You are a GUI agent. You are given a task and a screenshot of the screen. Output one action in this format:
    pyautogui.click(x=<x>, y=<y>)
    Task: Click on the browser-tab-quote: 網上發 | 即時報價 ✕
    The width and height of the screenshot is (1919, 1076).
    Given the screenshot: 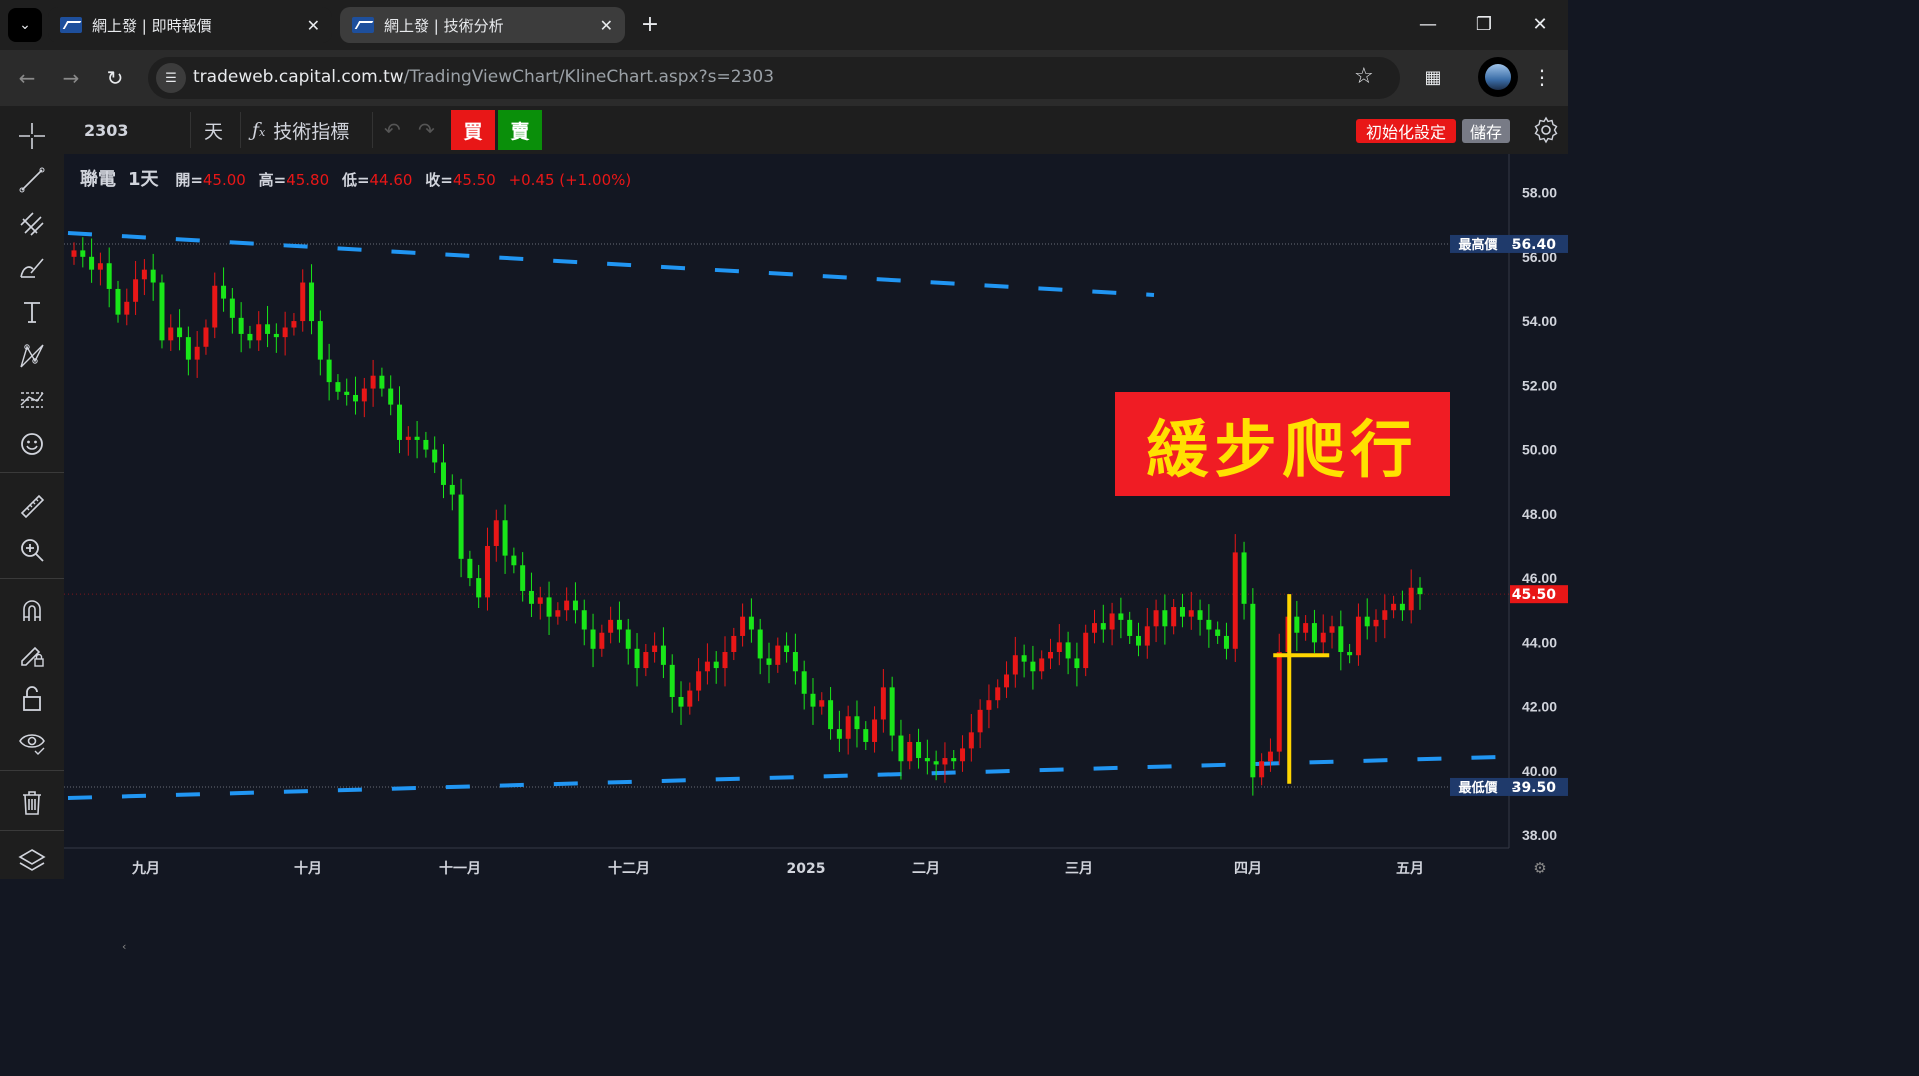 What is the action you would take?
    pyautogui.click(x=190, y=25)
    